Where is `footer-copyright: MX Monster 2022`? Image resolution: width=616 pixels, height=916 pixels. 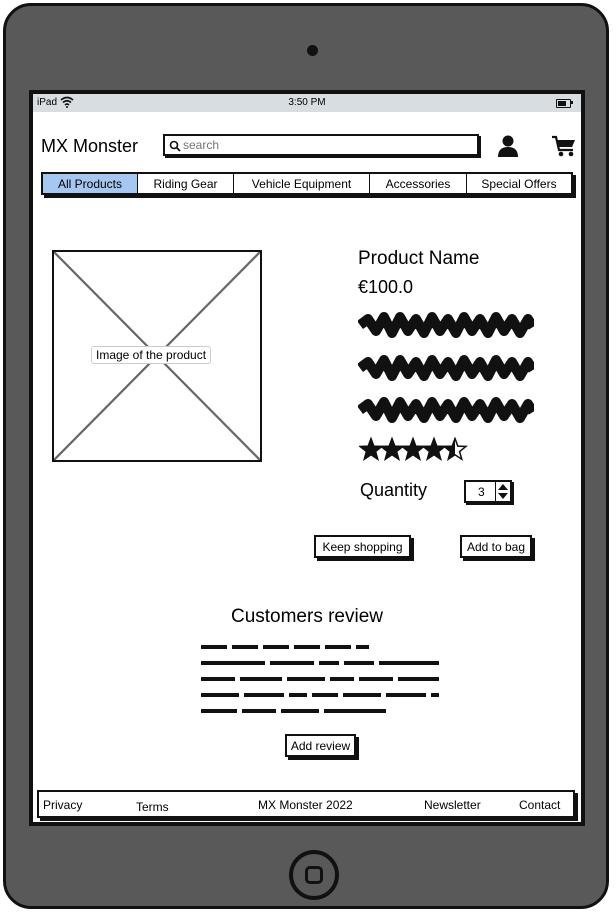
footer-copyright: MX Monster 2022 is located at coordinates (305, 805).